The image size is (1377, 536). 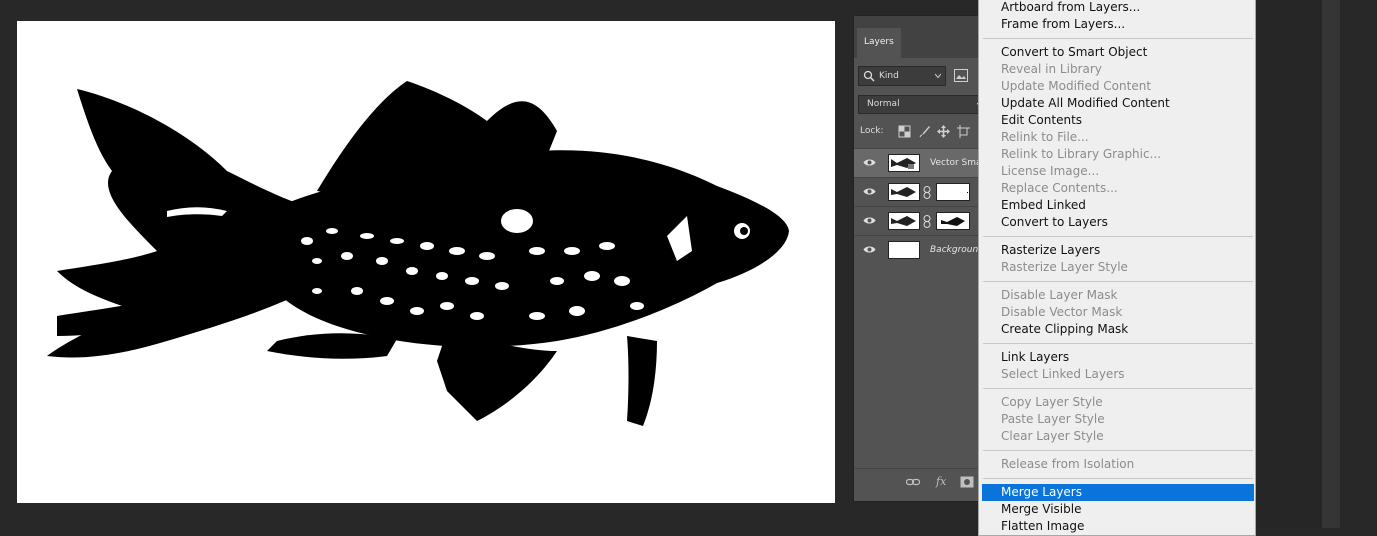 I want to click on brush-icon, so click(x=924, y=131).